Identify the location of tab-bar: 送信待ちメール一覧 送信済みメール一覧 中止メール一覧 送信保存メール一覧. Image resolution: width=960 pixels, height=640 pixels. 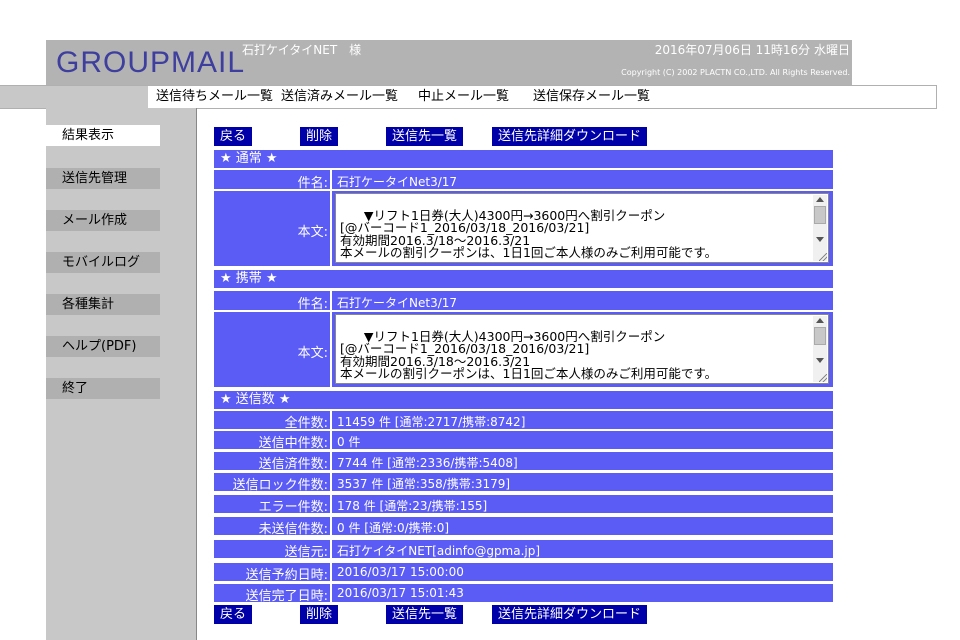
(468, 97).